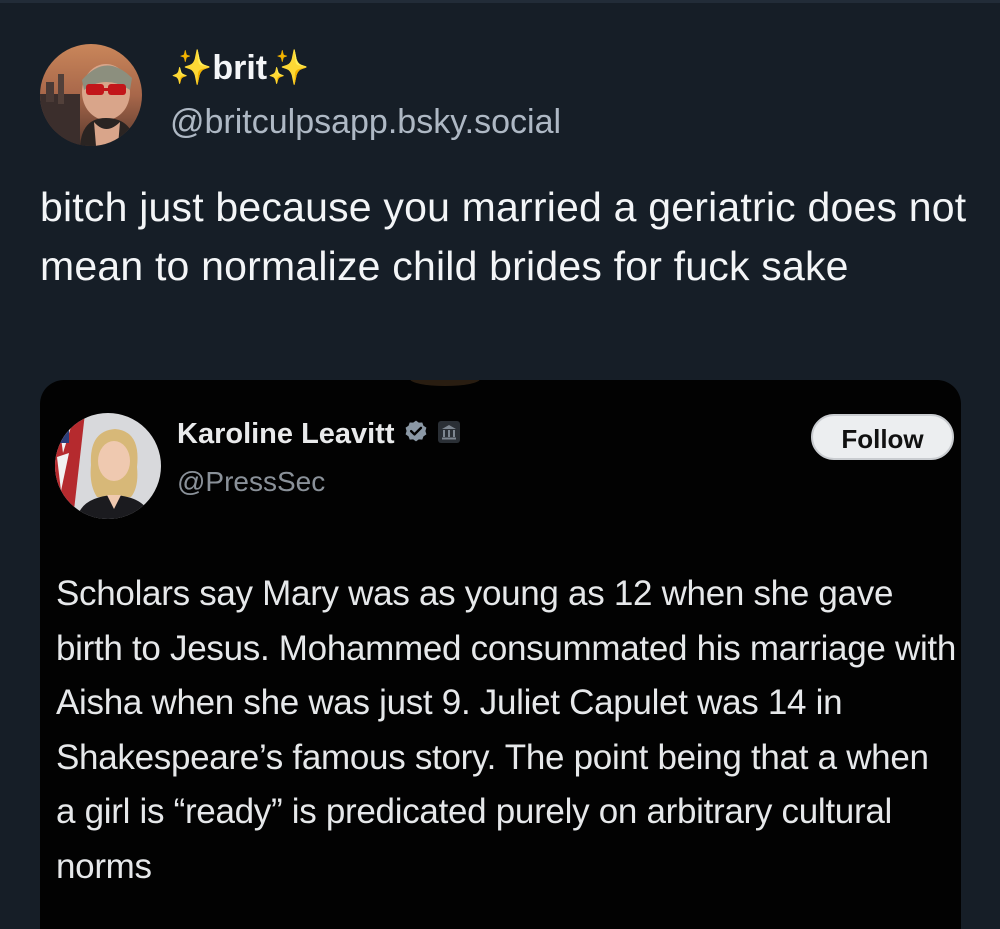 The image size is (1000, 929). Describe the element at coordinates (882, 437) in the screenshot. I see `follow-button: Follow` at that location.